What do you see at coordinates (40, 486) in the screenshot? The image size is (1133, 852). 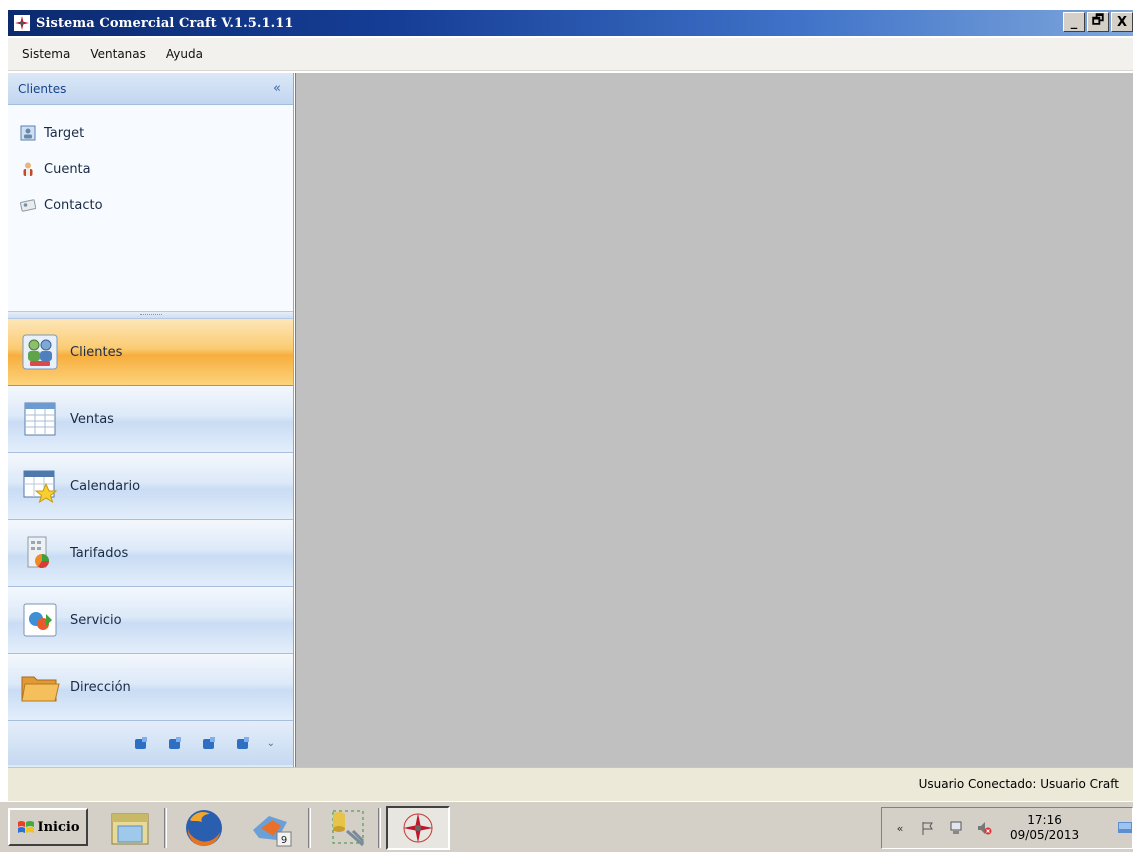 I see `calendar-star-icon` at bounding box center [40, 486].